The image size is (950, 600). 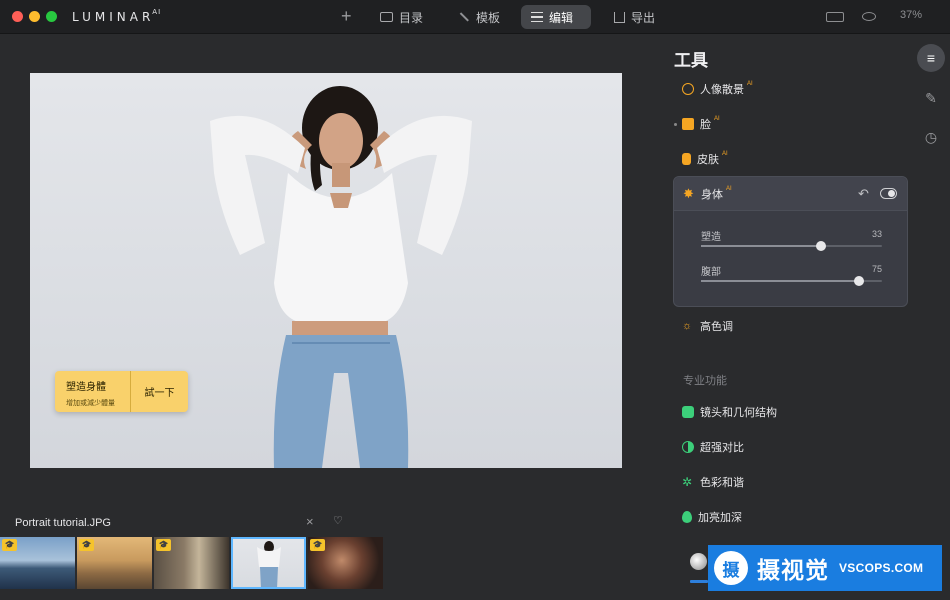 What do you see at coordinates (51, 16) in the screenshot?
I see `maximize-window-button` at bounding box center [51, 16].